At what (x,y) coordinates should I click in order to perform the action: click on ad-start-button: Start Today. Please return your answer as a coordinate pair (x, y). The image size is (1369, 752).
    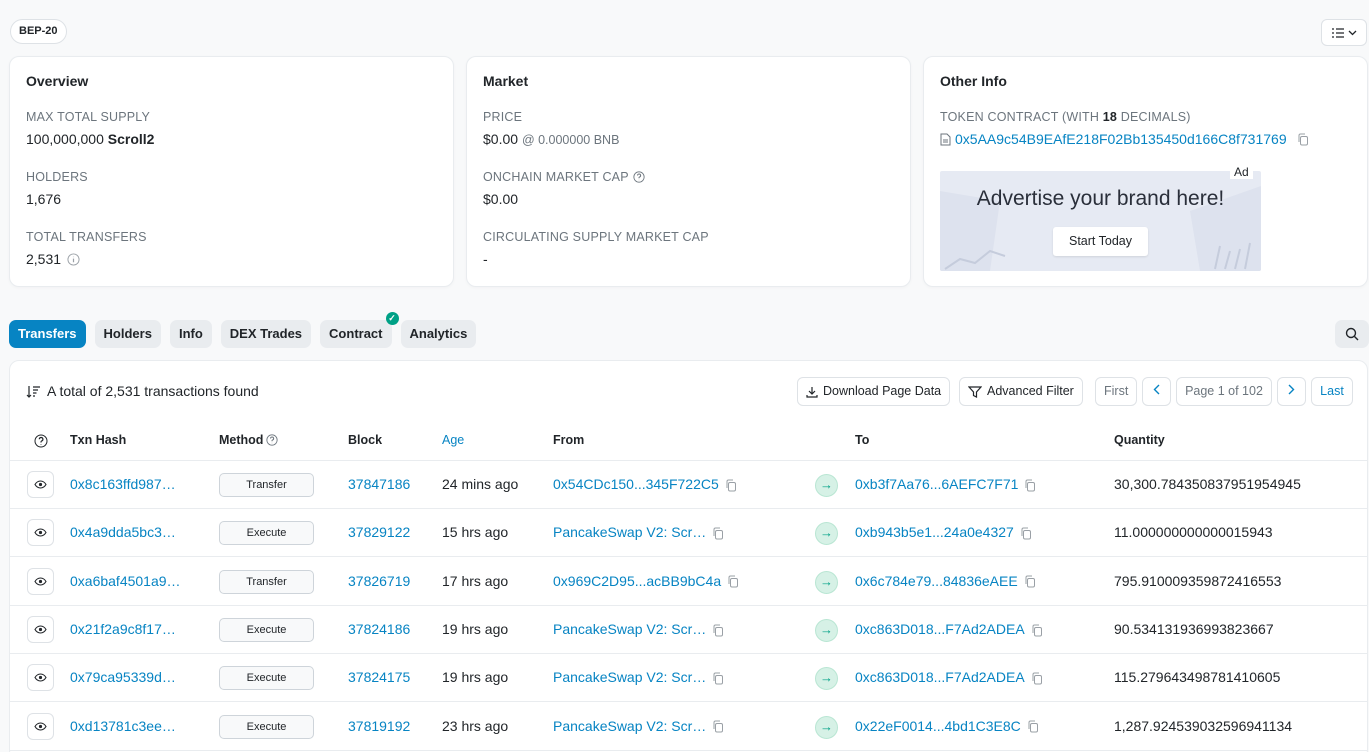
    Looking at the image, I should click on (1100, 241).